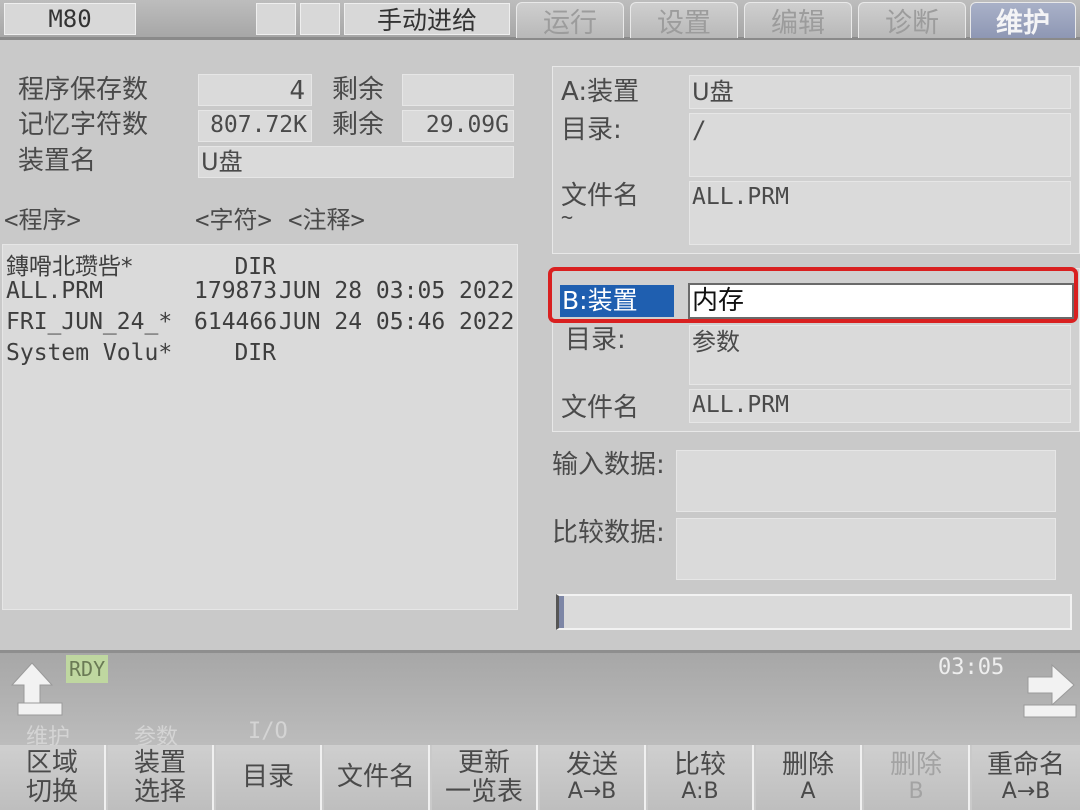  Describe the element at coordinates (798, 20) in the screenshot. I see `tab-edit: 编辑` at that location.